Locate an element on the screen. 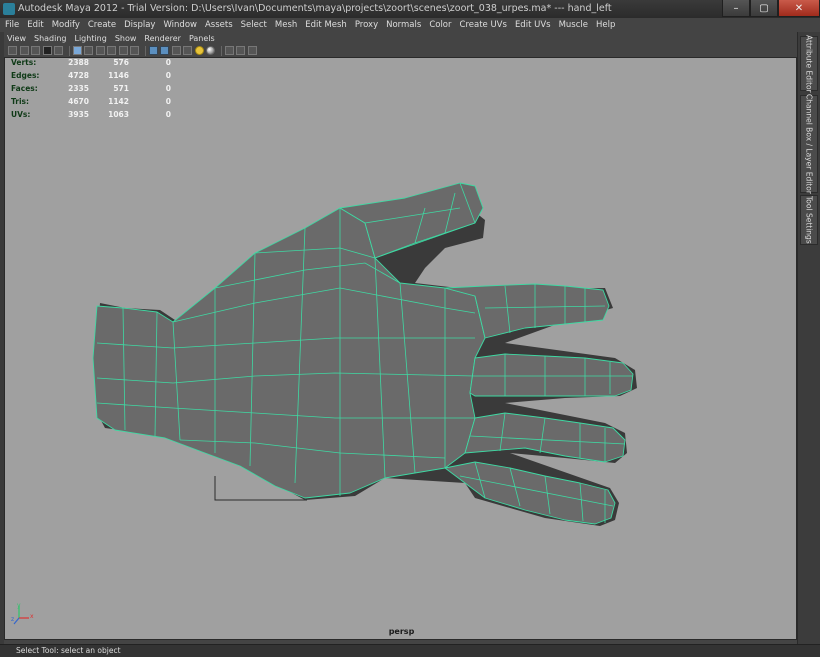  film-gate-icon is located at coordinates (77, 50).